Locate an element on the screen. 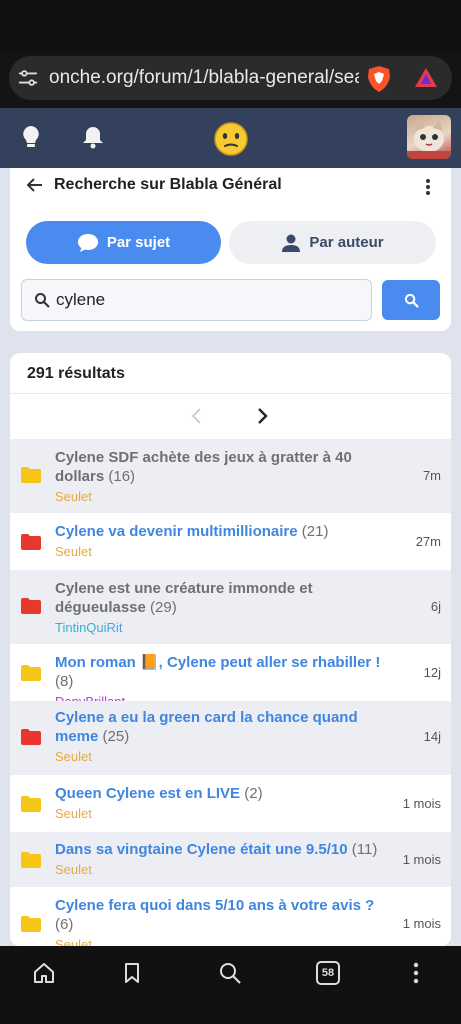 This screenshot has height=1024, width=461. url-text: onche.org/forum/1/blabla-general/search is located at coordinates (204, 78).